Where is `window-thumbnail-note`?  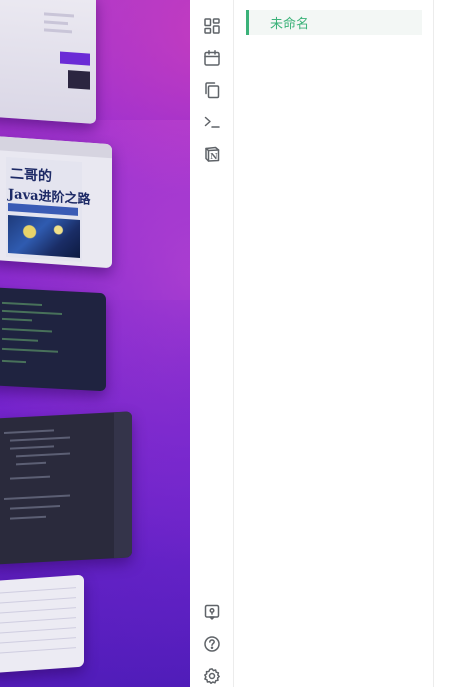
window-thumbnail-note is located at coordinates (48, 62).